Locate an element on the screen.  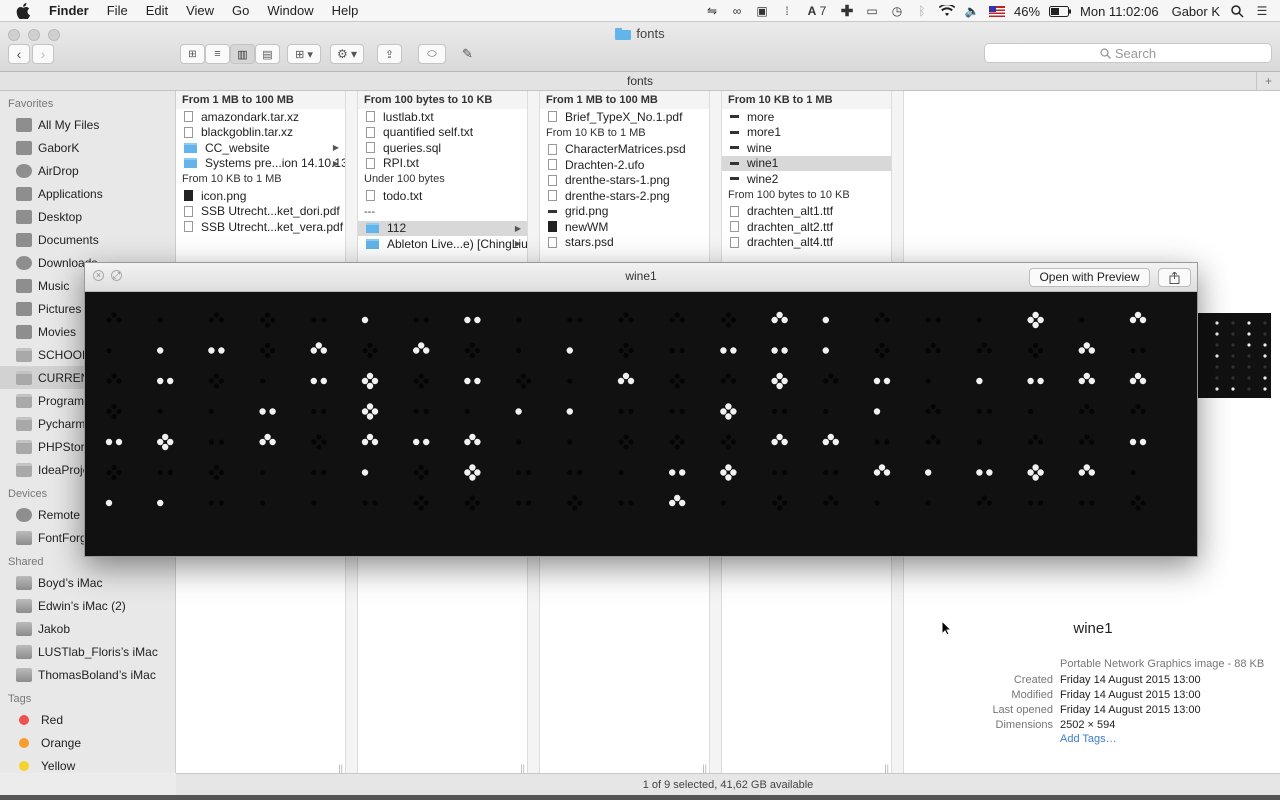
tab-title: fonts is located at coordinates (640, 81).